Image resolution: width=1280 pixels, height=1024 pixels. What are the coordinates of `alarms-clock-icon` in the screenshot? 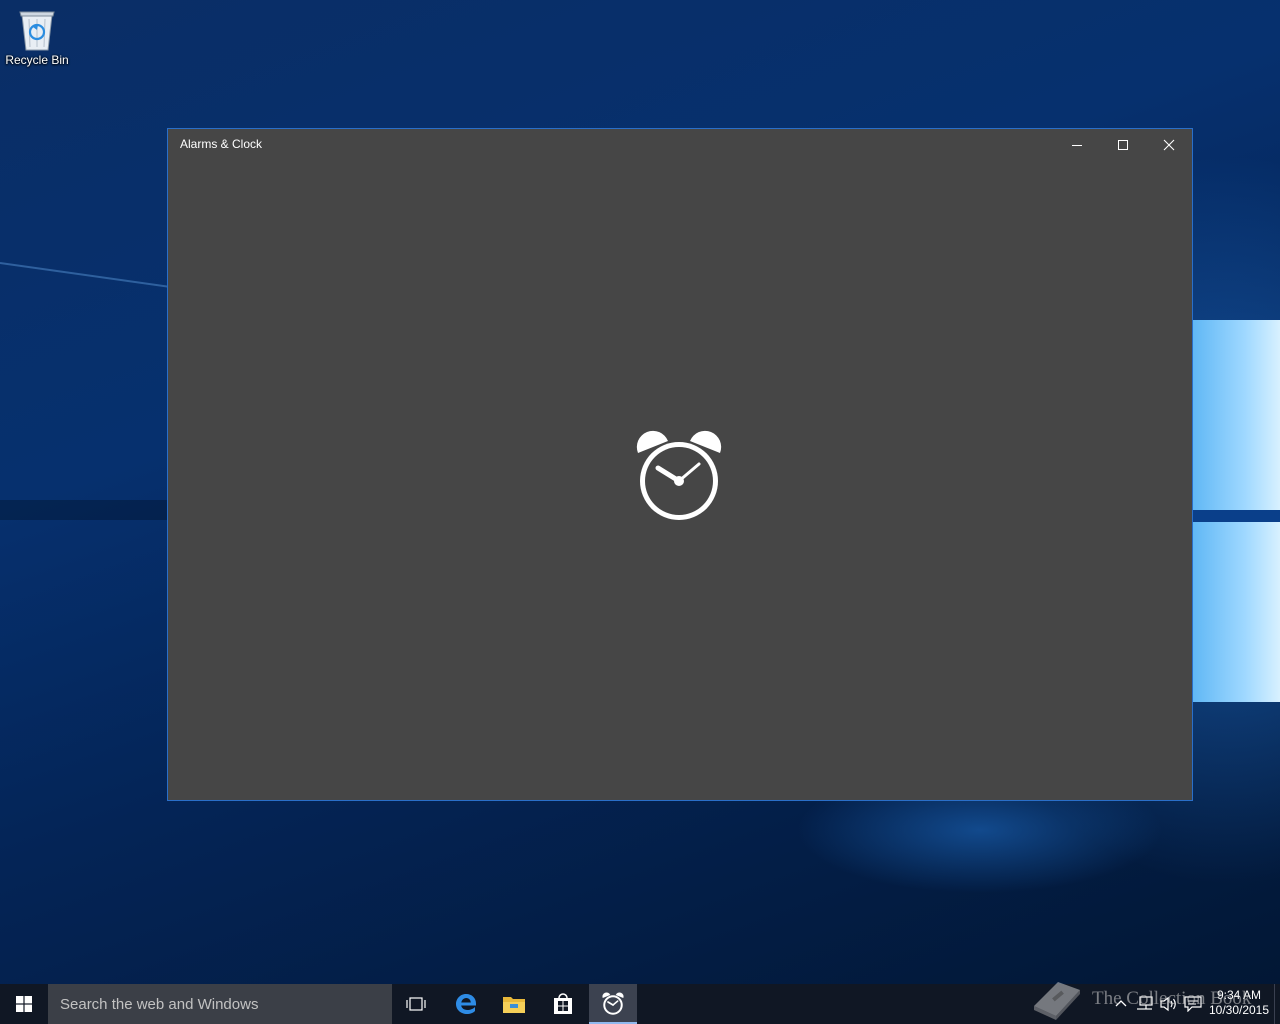 It's located at (613, 1003).